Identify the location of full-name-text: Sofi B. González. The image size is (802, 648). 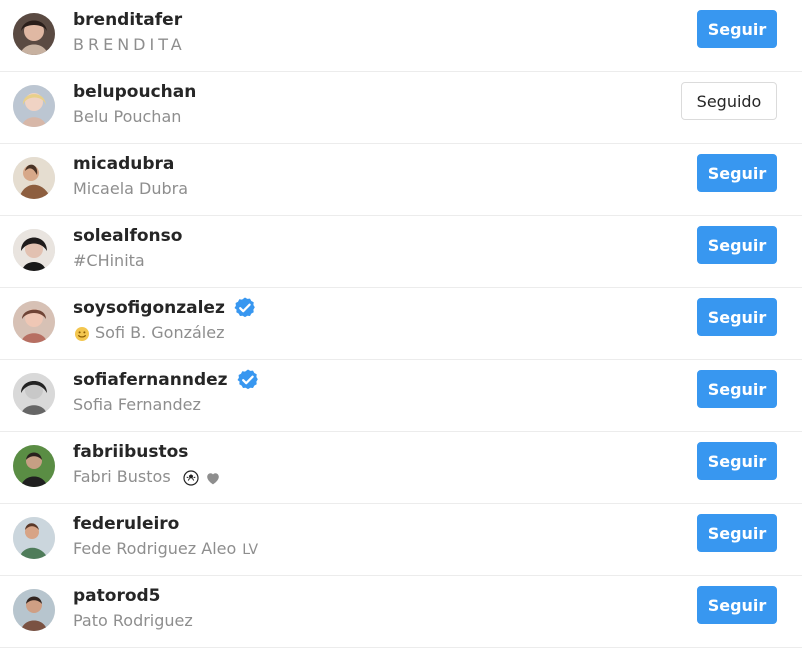
(160, 332).